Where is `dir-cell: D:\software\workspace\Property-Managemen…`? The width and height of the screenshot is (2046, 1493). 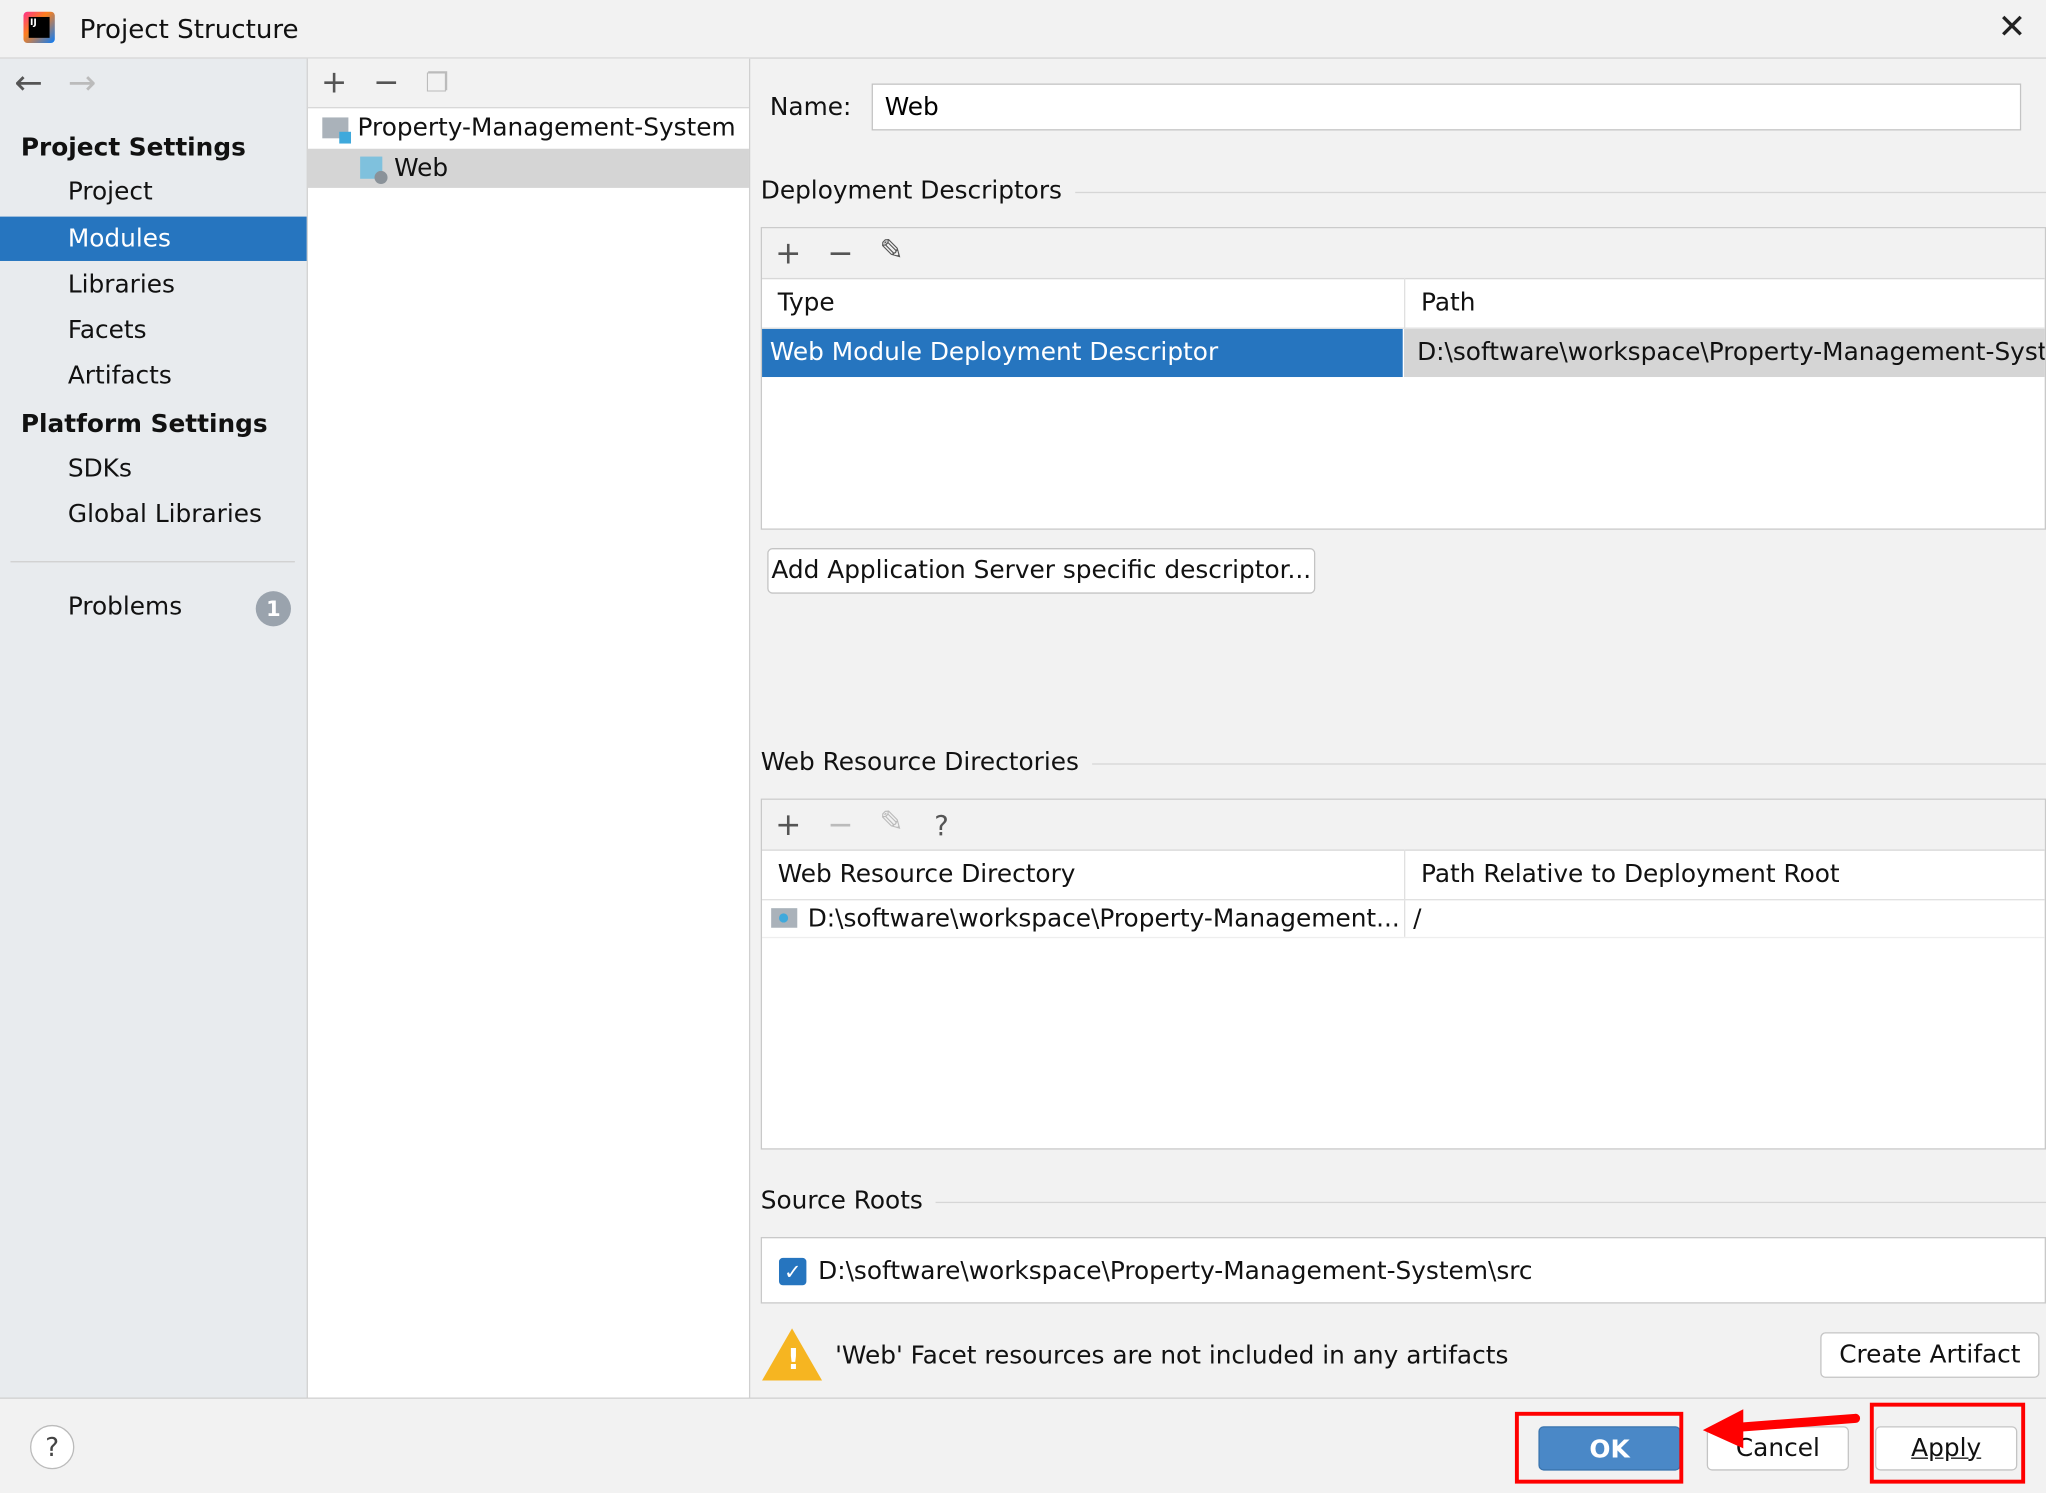
dir-cell: D:\software\workspace\Property-Managemen… is located at coordinates (1103, 918).